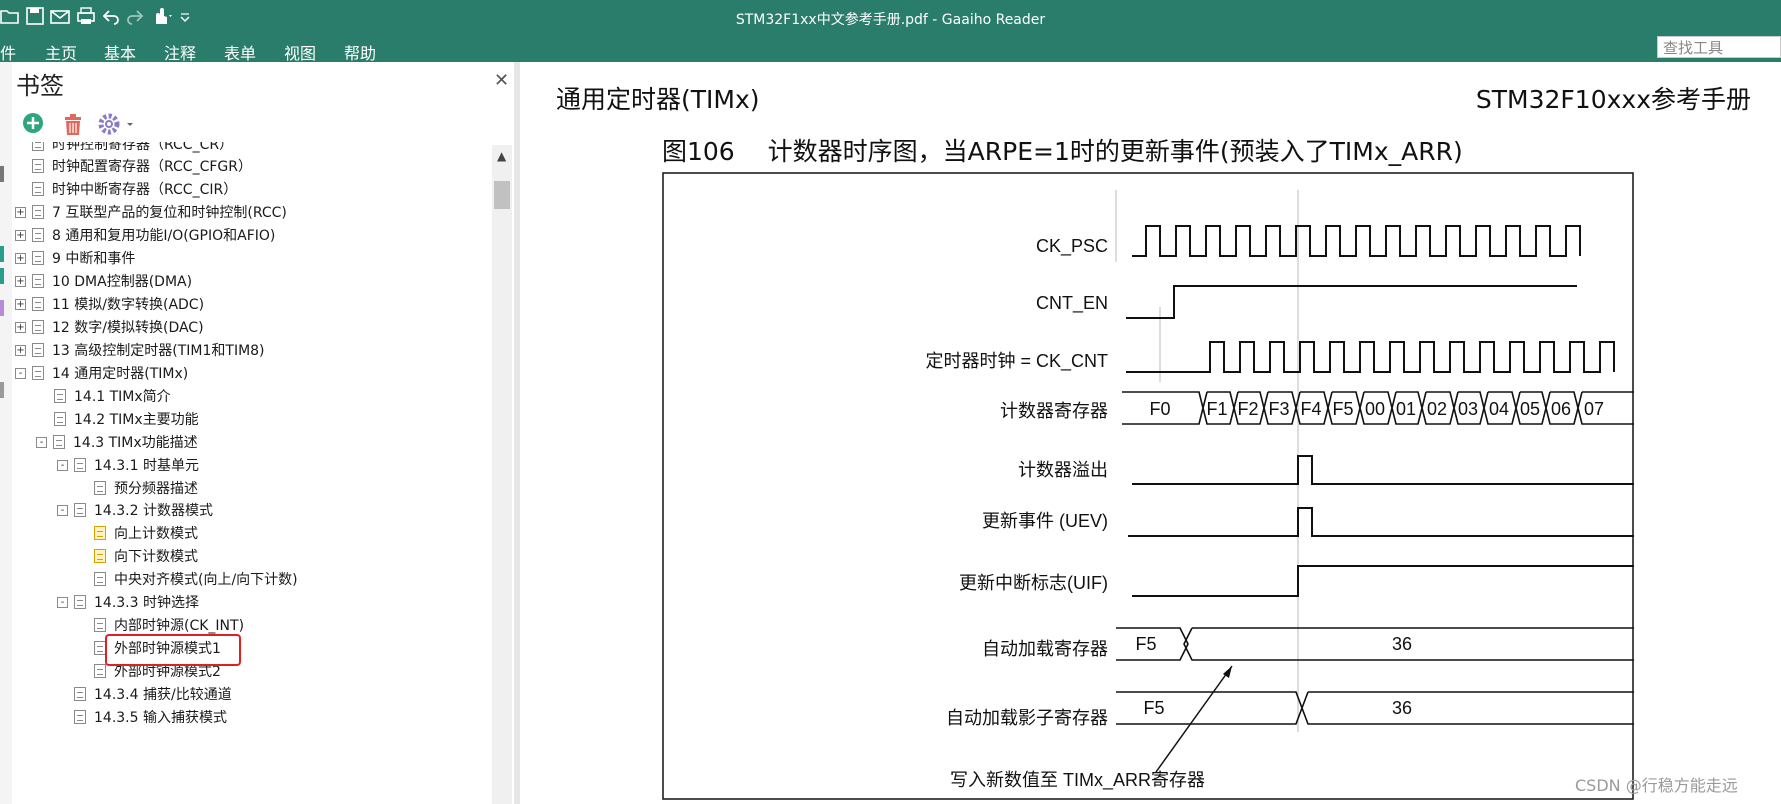 The image size is (1781, 804). Describe the element at coordinates (300, 52) in the screenshot. I see `menu-view: 视图` at that location.